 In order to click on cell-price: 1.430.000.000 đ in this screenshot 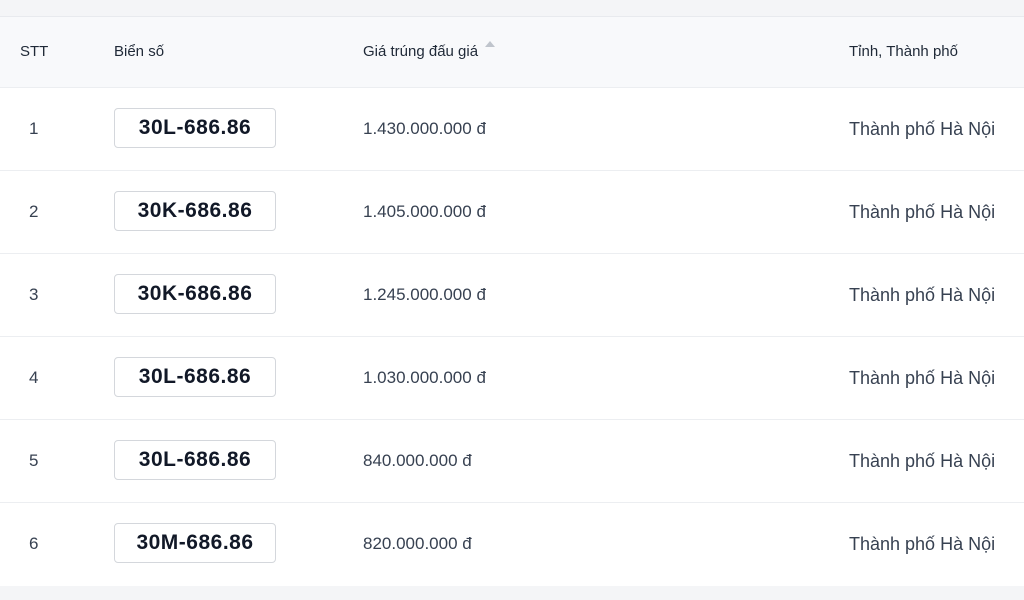, I will do `click(424, 128)`.